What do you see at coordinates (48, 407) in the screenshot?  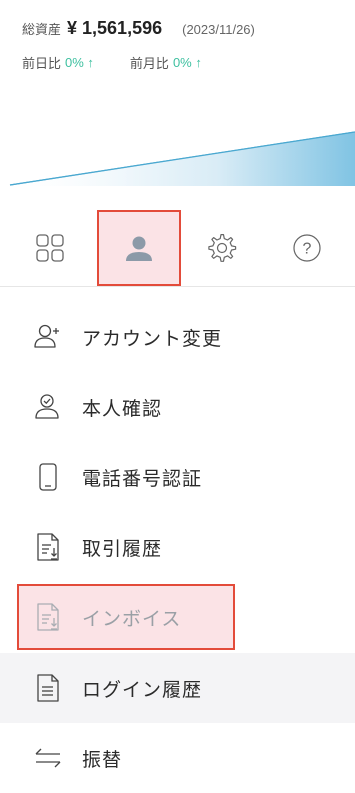 I see `verify-user-icon` at bounding box center [48, 407].